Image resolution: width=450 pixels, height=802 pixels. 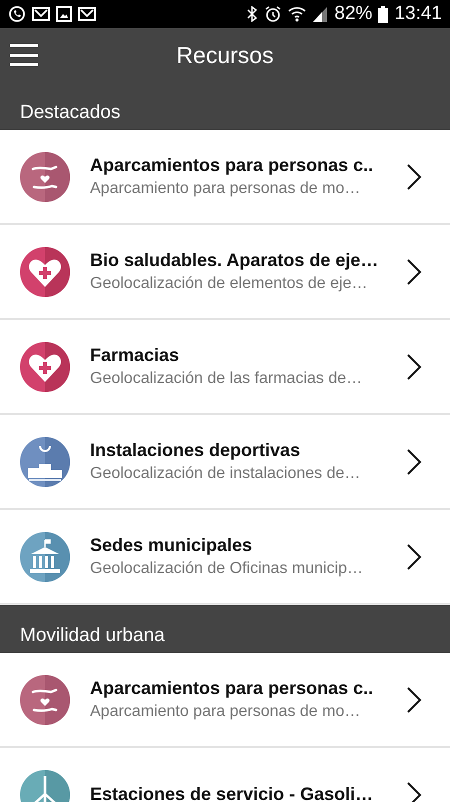 I want to click on section-title: Destacados, so click(x=70, y=113).